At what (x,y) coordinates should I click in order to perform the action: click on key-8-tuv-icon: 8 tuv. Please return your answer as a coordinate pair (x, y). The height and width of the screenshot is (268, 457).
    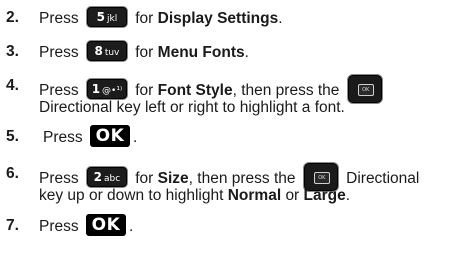
    Looking at the image, I should click on (106, 51).